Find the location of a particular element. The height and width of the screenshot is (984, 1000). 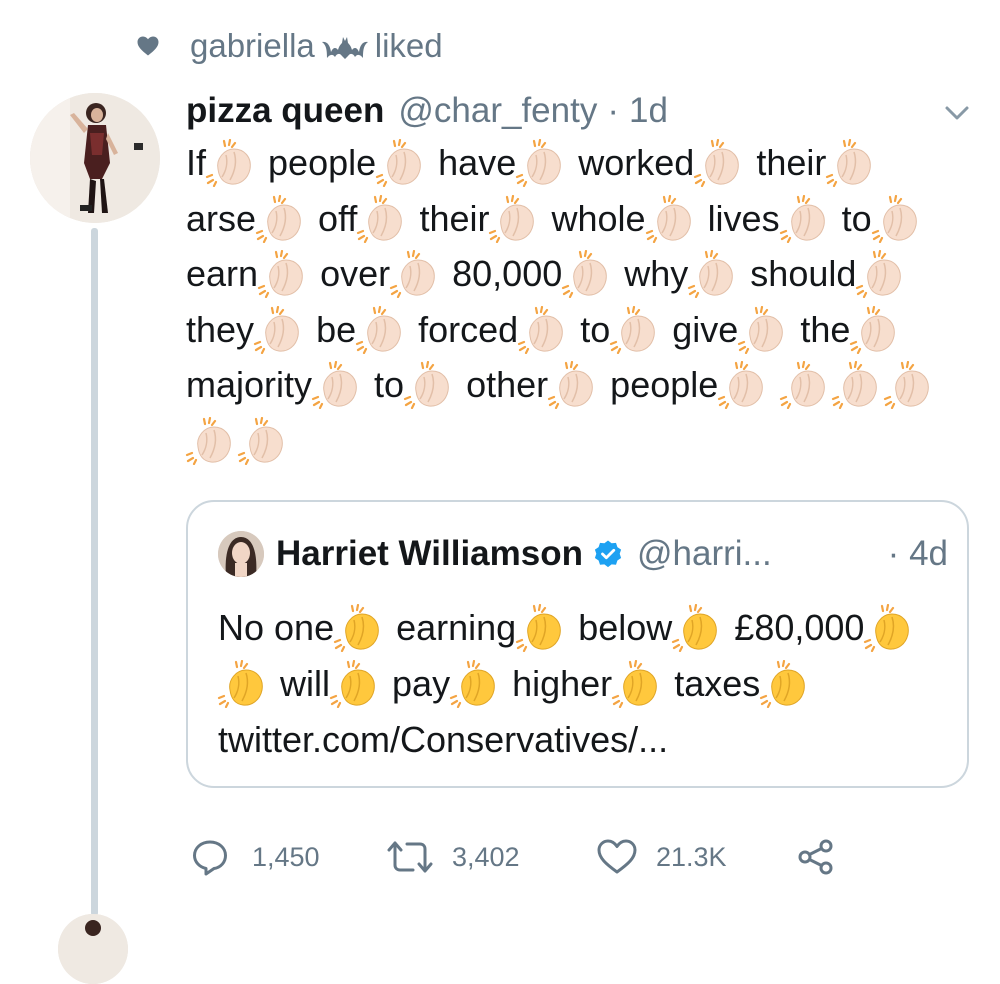

word-unit: they is located at coordinates (246, 329).